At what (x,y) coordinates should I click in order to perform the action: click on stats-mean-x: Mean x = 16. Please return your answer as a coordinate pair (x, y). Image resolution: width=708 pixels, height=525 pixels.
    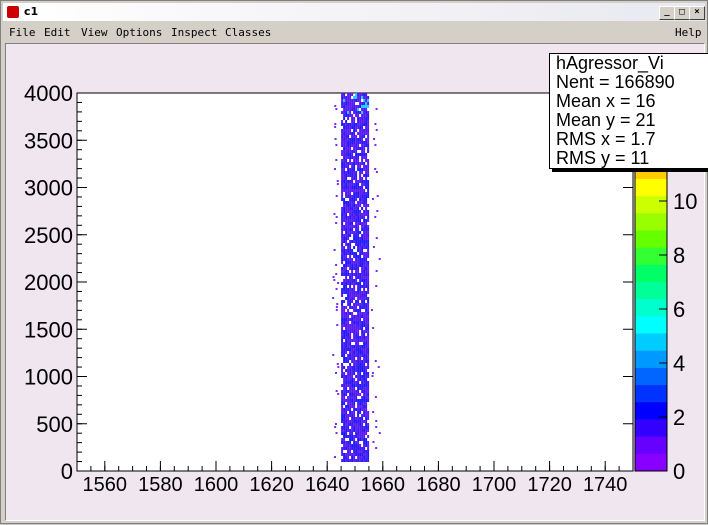
    Looking at the image, I should click on (606, 101).